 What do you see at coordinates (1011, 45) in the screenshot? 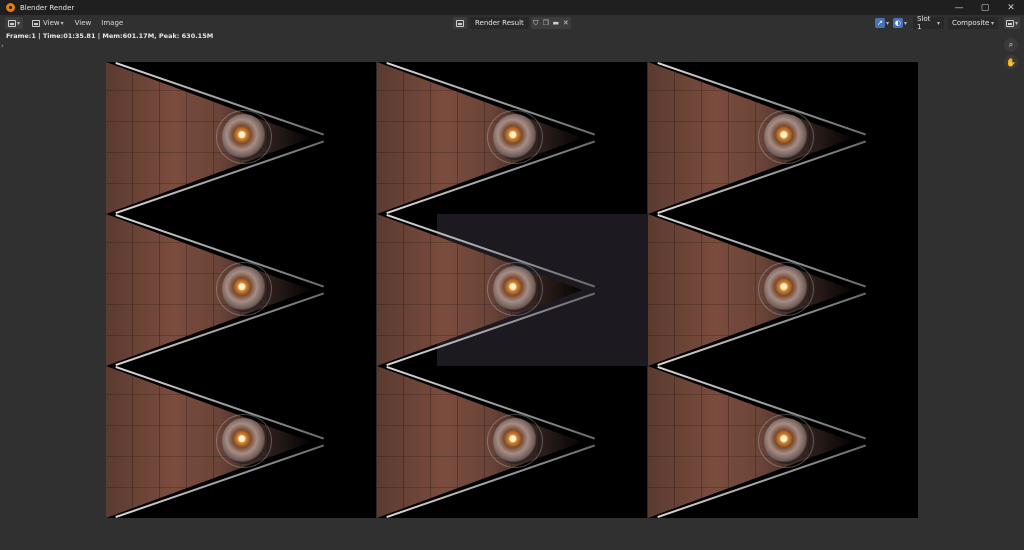
I see `magnifier-icon: ⌕` at bounding box center [1011, 45].